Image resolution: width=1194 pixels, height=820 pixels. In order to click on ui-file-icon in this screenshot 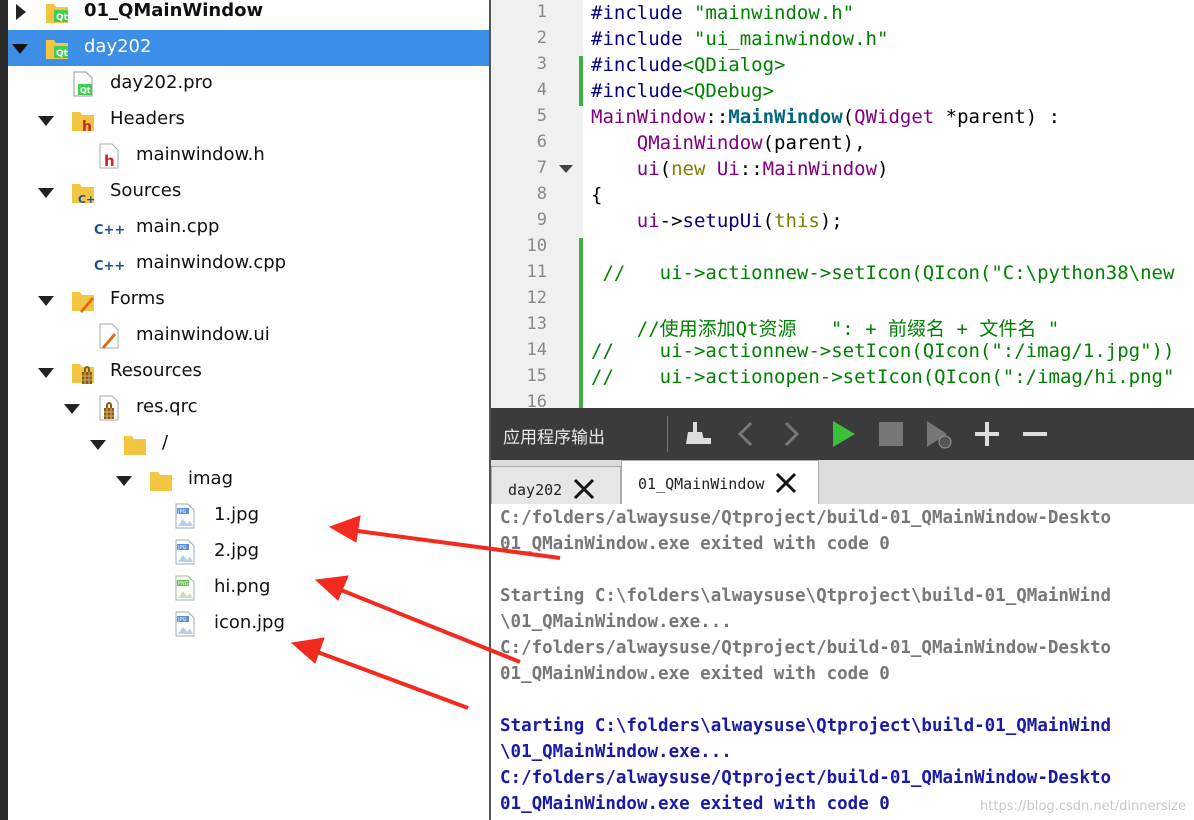, I will do `click(109, 336)`.